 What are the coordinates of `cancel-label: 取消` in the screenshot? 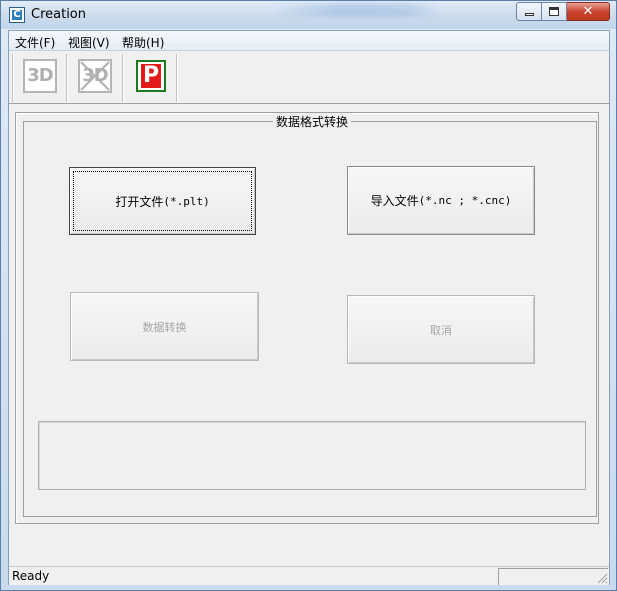 It's located at (441, 330).